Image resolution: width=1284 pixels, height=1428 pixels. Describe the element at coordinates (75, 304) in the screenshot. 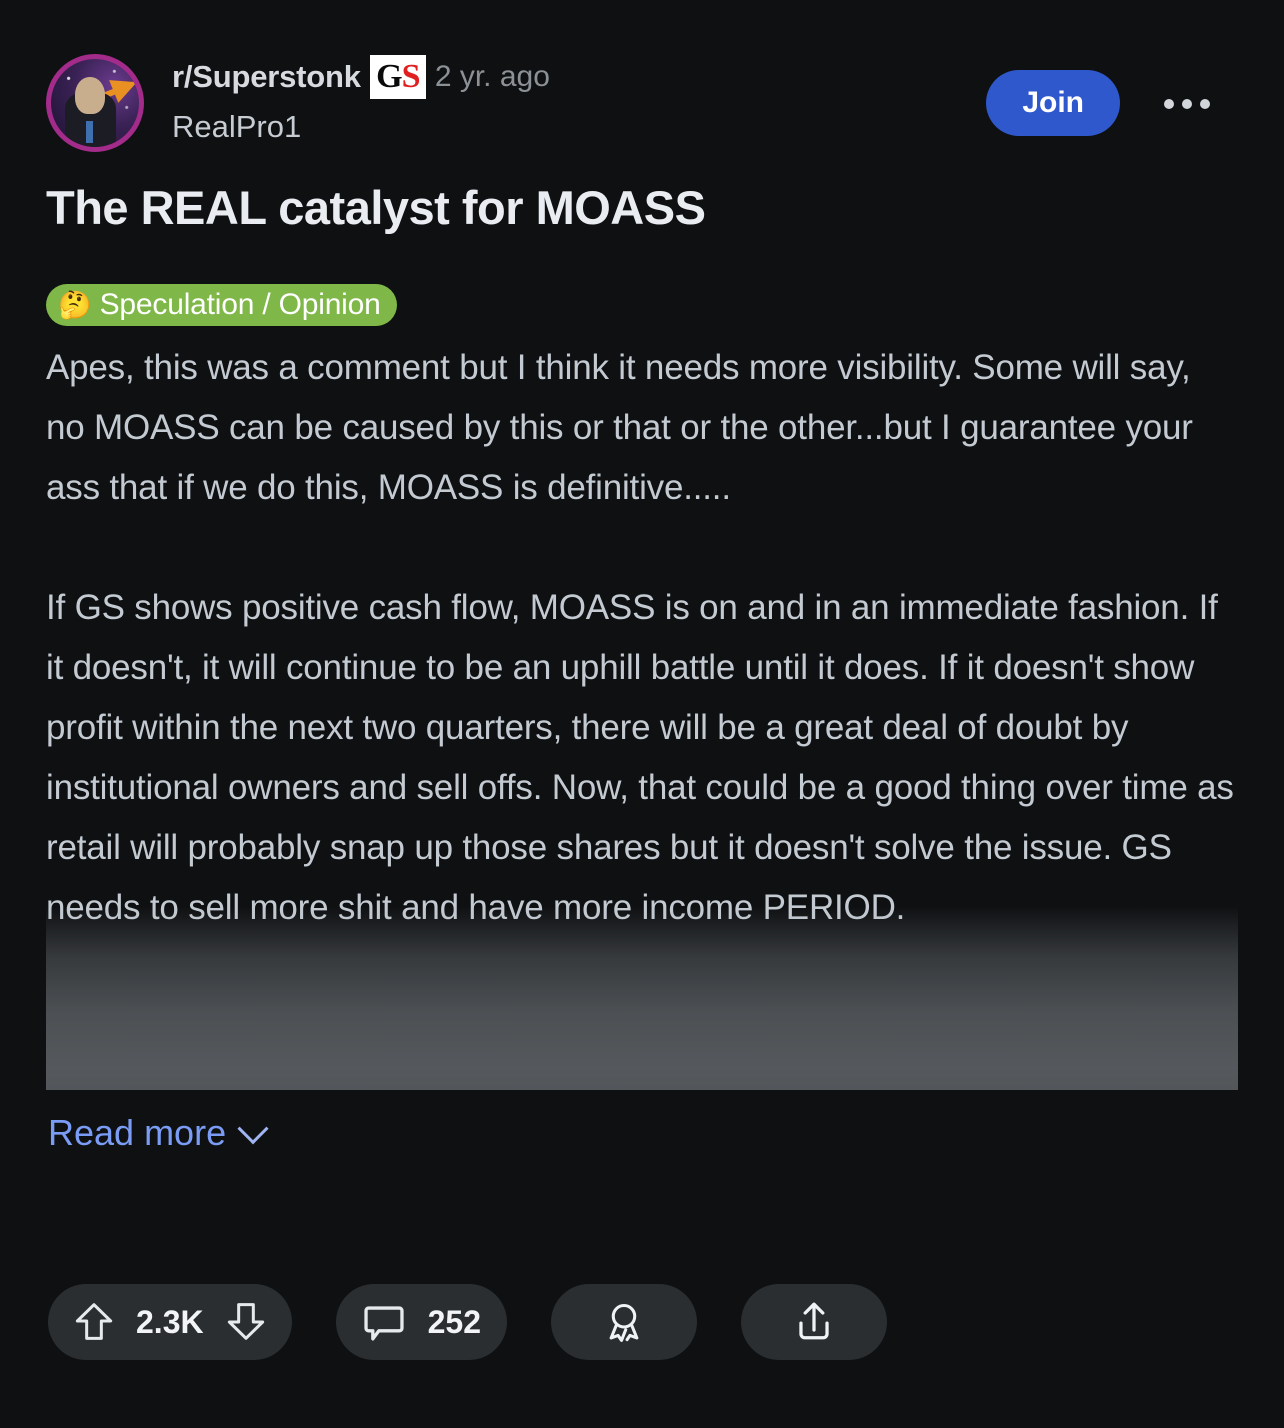

I see `thinking-face-icon: 🤔` at that location.